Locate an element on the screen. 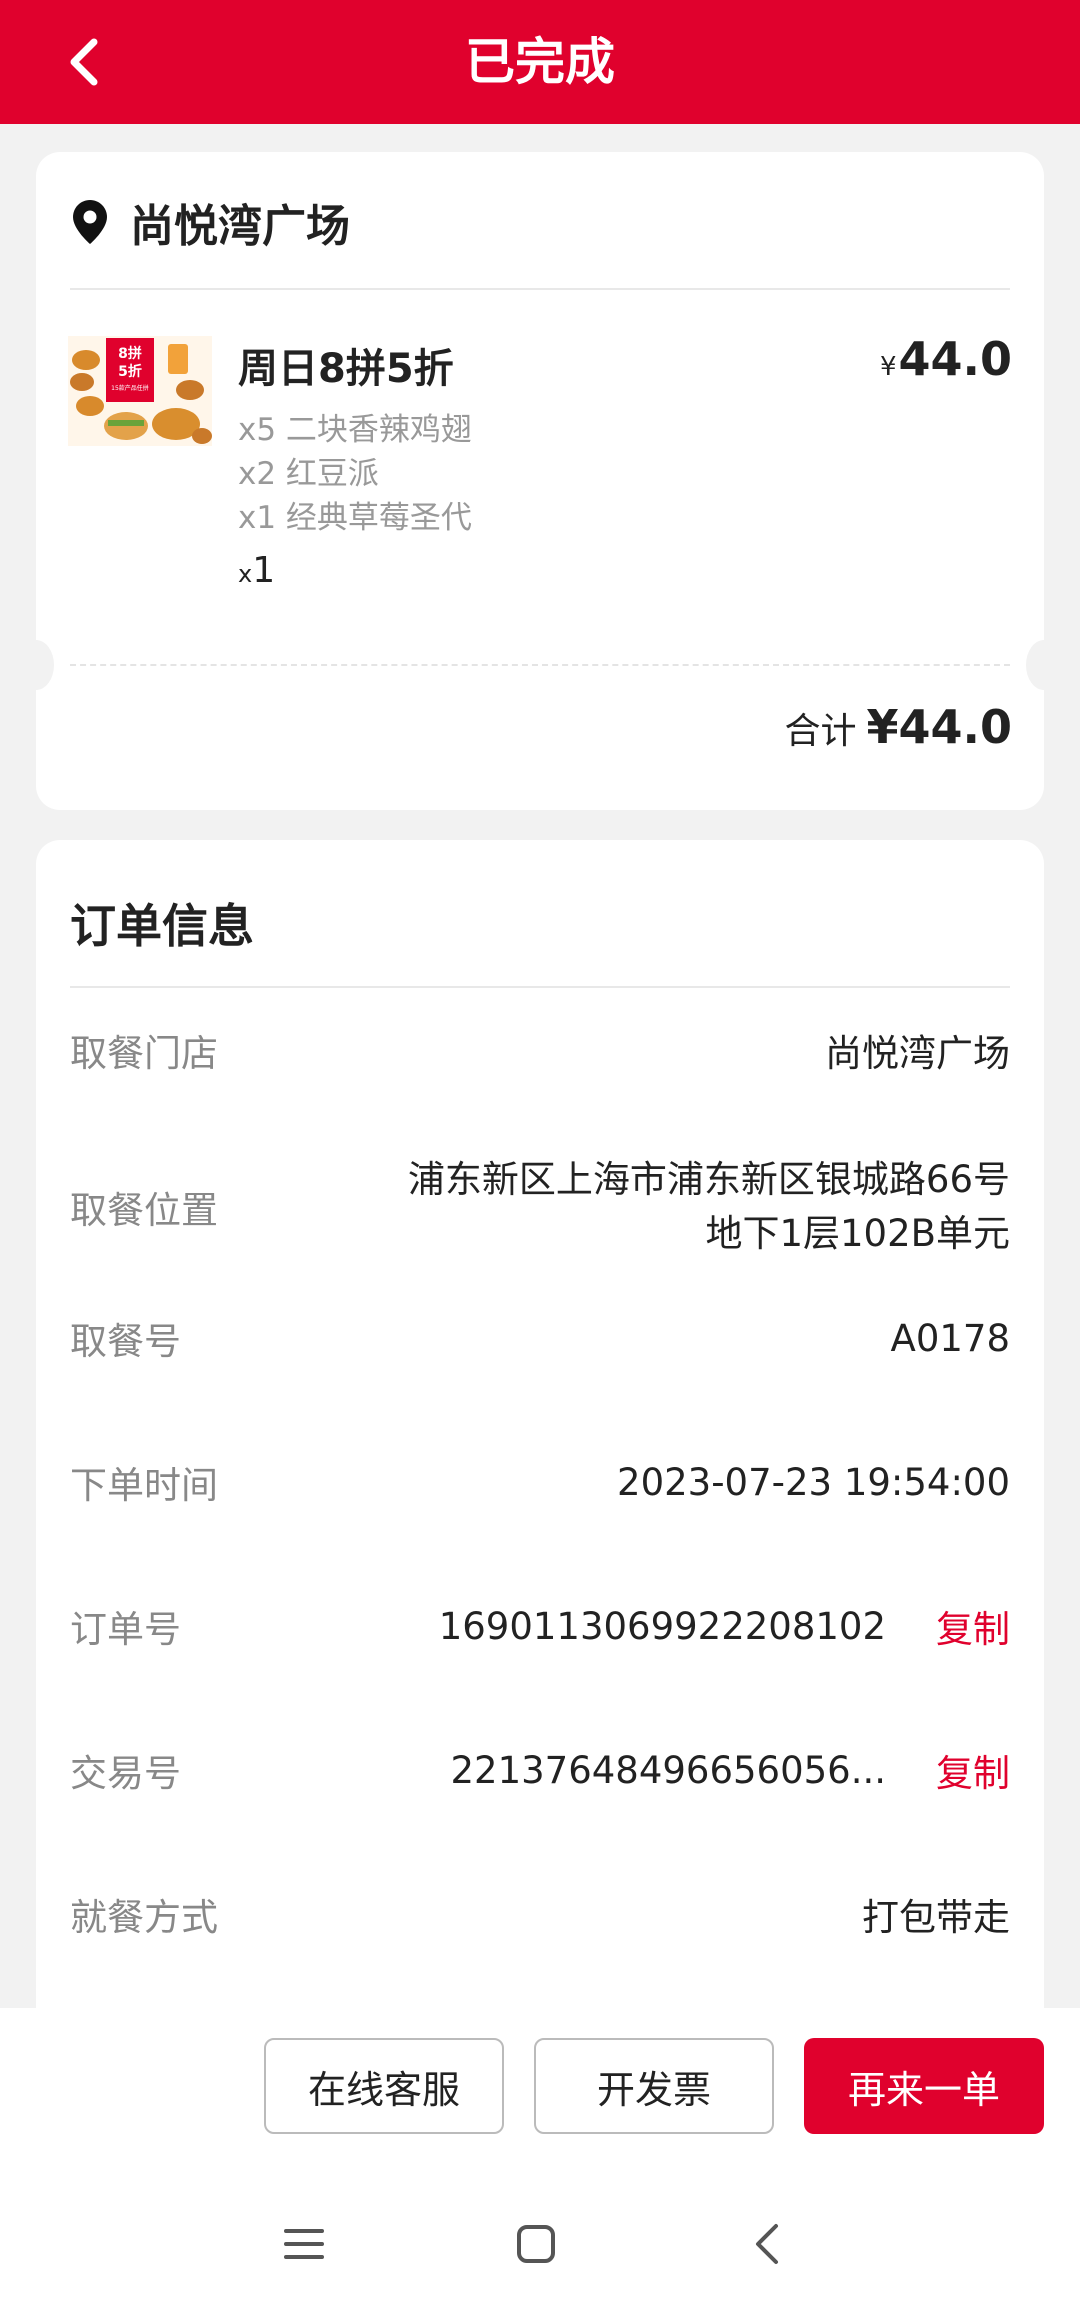 The width and height of the screenshot is (1080, 2317). sub-item: x5 二块香辣鸡翅 is located at coordinates (355, 430).